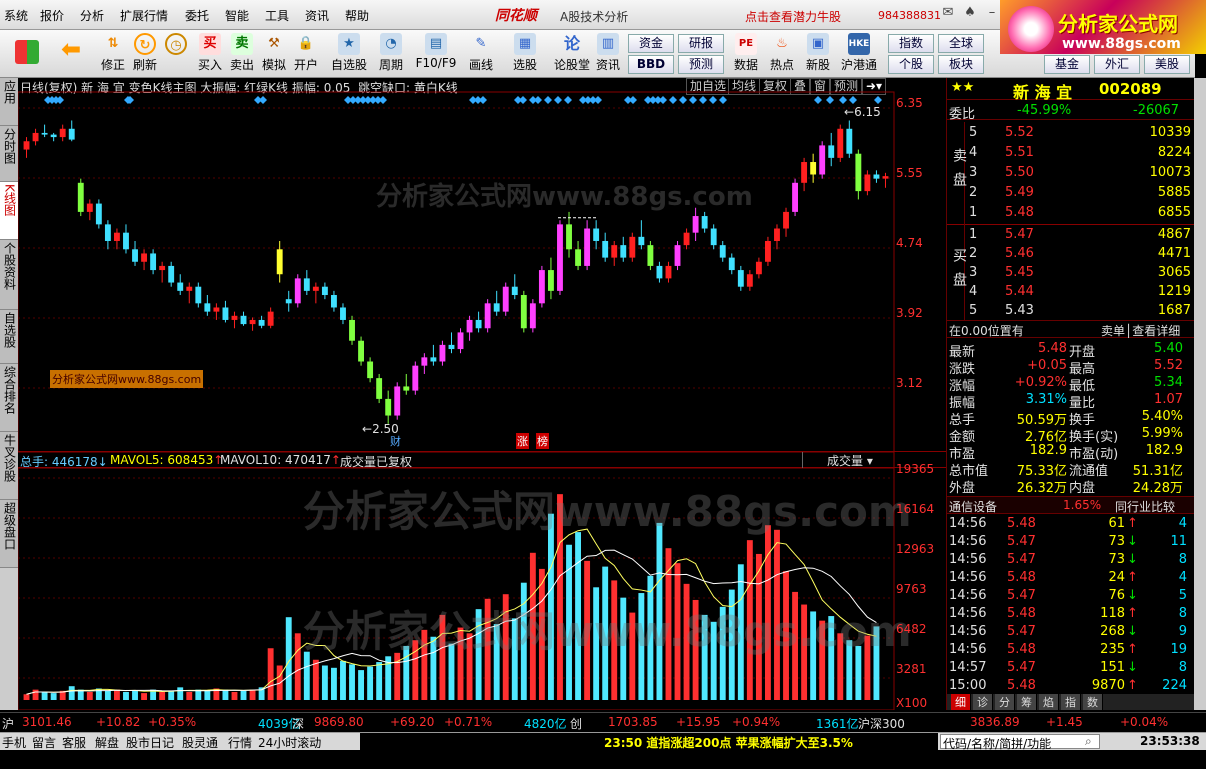 The height and width of the screenshot is (769, 1206). Describe the element at coordinates (1088, 741) in the screenshot. I see `search-icon: ⌕` at that location.